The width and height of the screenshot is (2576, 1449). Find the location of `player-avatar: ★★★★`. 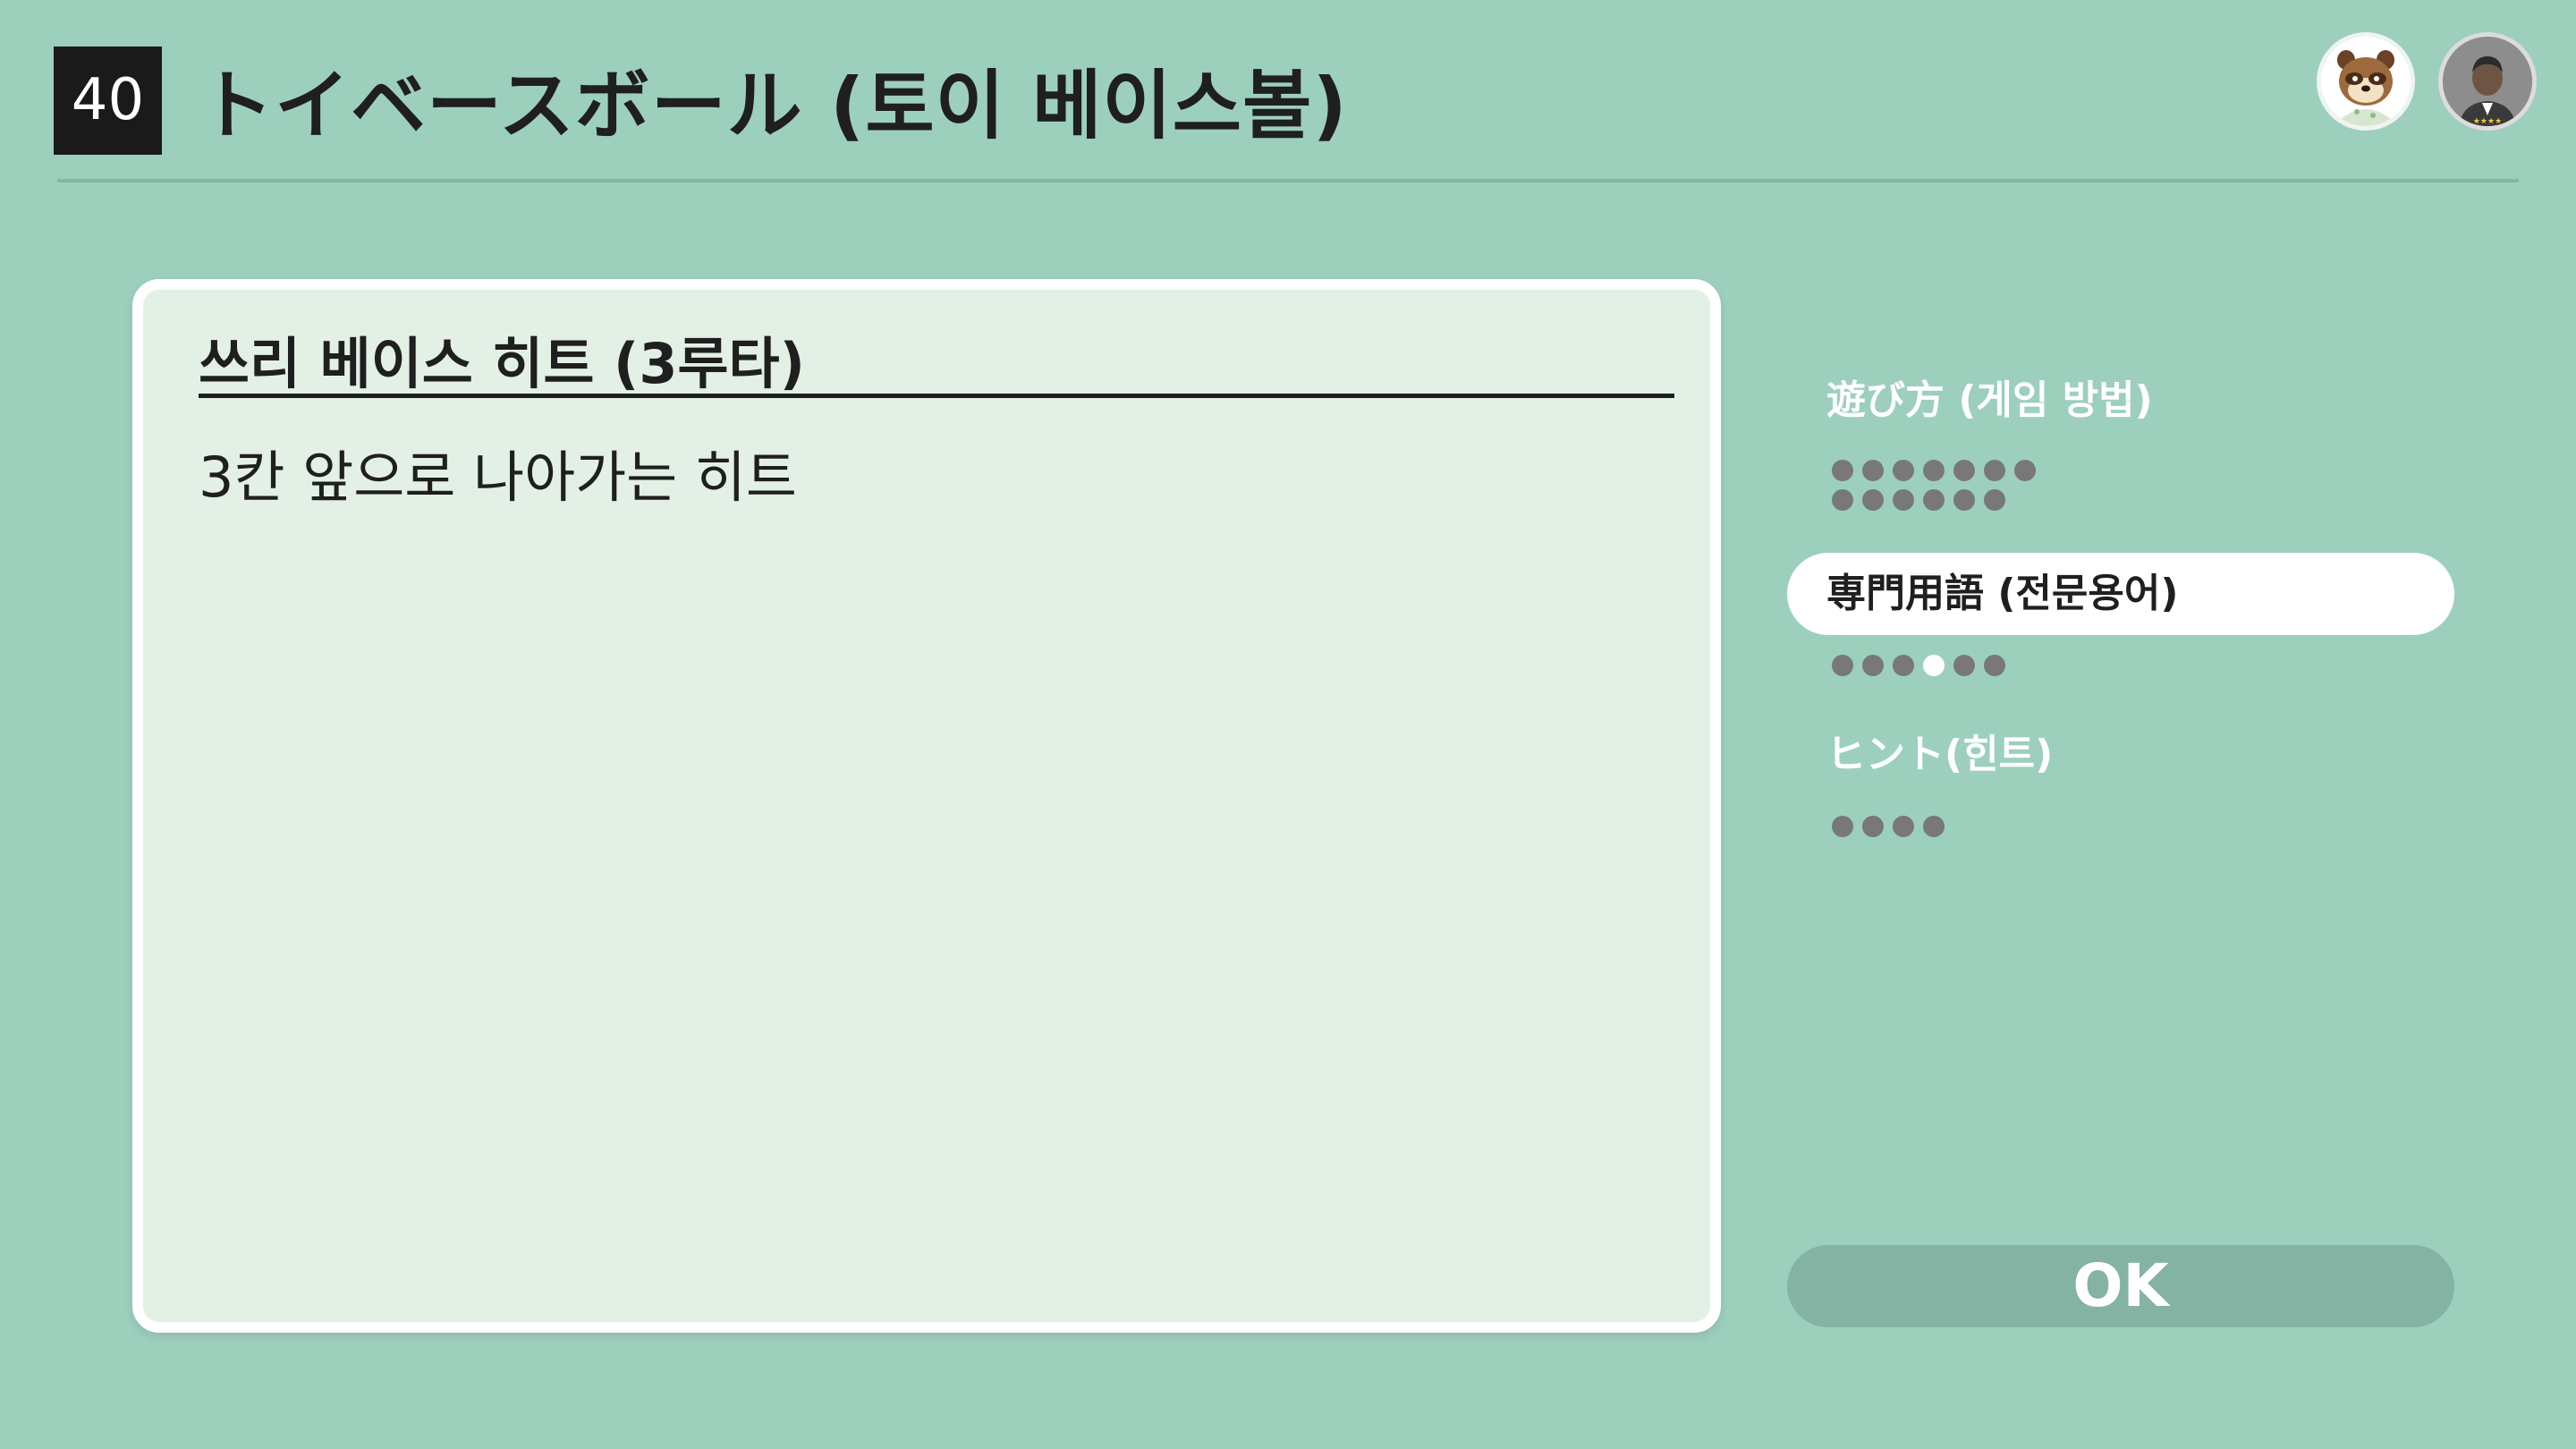

player-avatar: ★★★★ is located at coordinates (2487, 81).